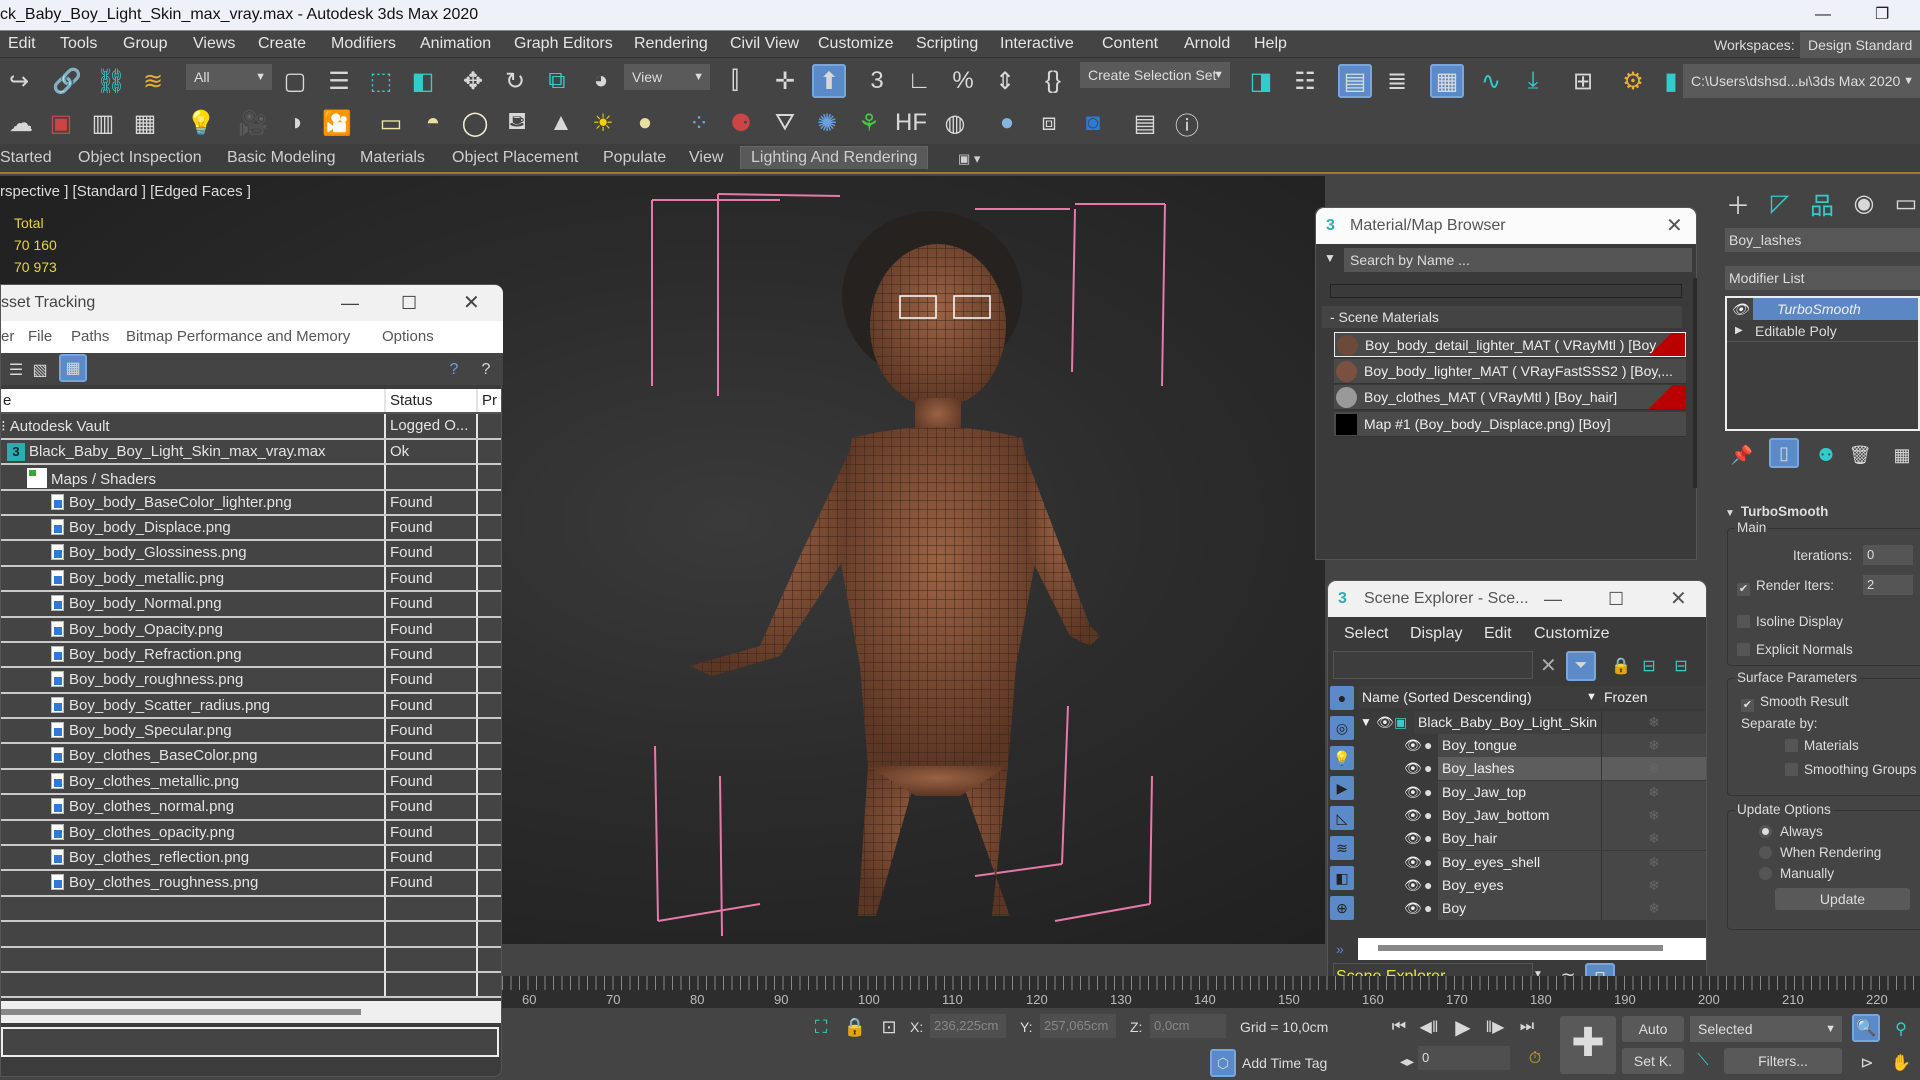 Image resolution: width=1920 pixels, height=1080 pixels. Describe the element at coordinates (408, 336) in the screenshot. I see `menu-options: Options` at that location.